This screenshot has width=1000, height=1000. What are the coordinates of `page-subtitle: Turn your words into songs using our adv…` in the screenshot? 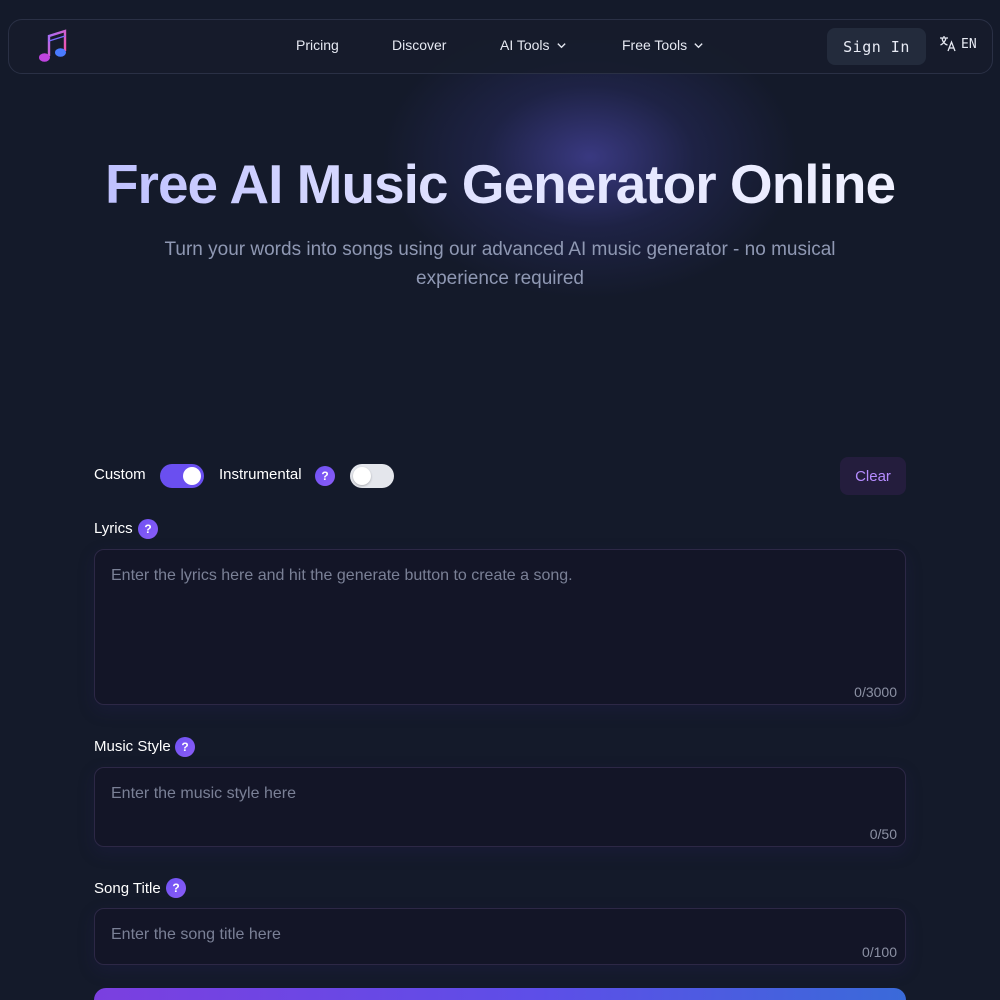 It's located at (500, 264).